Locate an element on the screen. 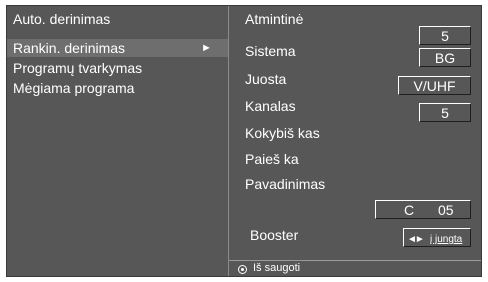 The image size is (488, 282). footer-bar: Iš saugoti is located at coordinates (355, 268).